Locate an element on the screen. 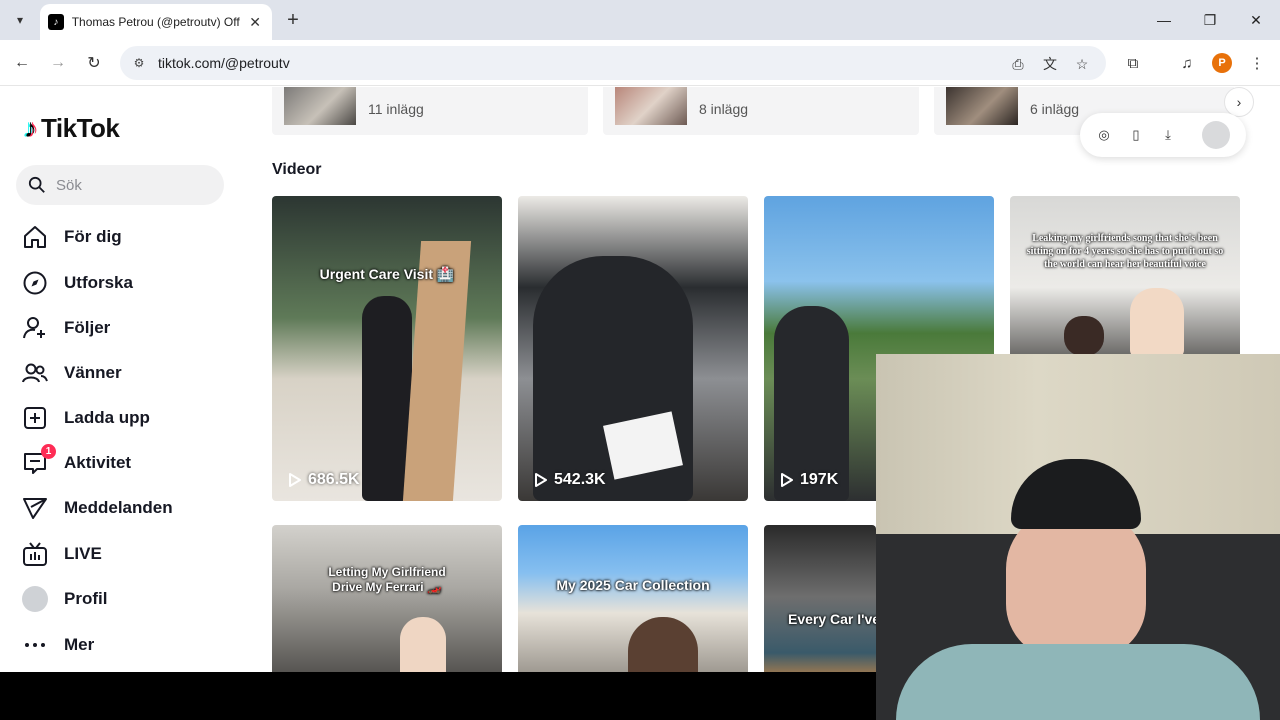 This screenshot has width=1280, height=720. address-bar: ⚙ tiktok.com/@petroutv ⎙ 文 ☆ is located at coordinates (613, 63).